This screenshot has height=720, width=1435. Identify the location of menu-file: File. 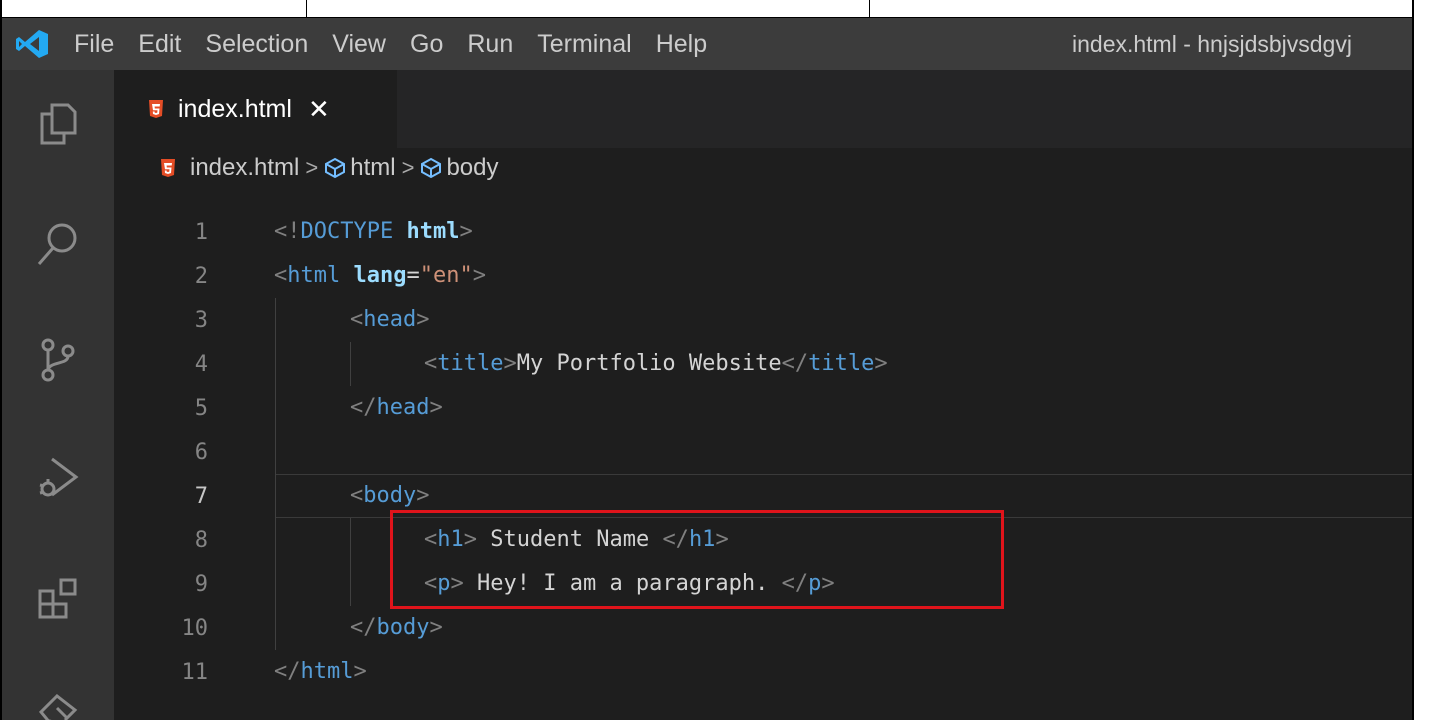
(94, 44).